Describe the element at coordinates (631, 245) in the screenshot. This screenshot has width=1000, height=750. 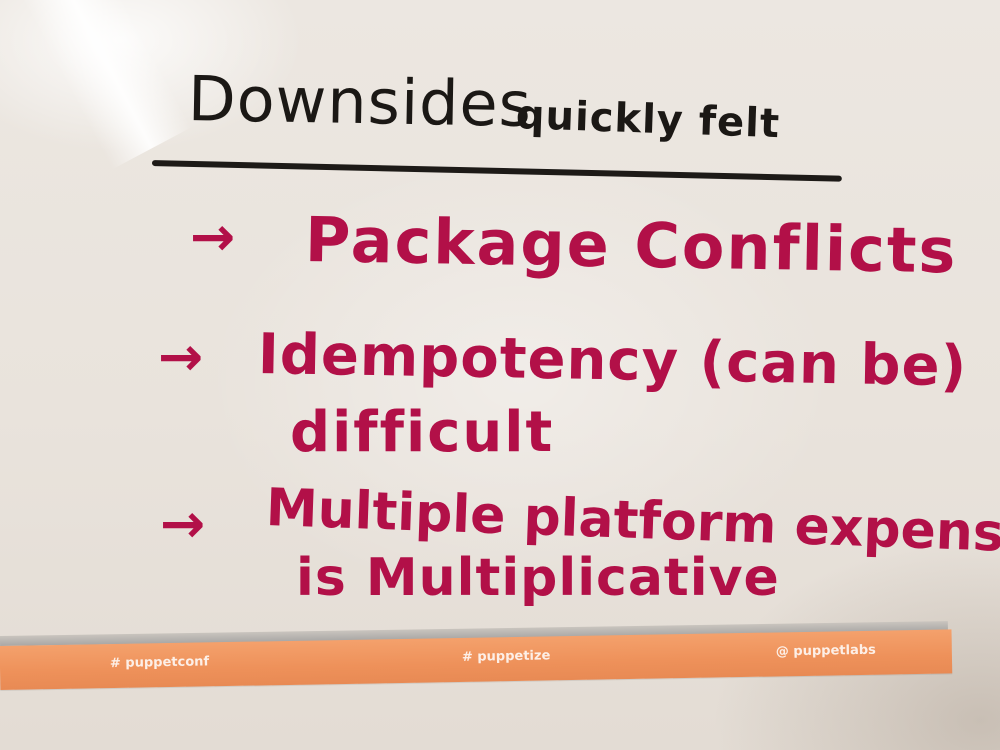
I see `bullet-text: Package Conflicts` at that location.